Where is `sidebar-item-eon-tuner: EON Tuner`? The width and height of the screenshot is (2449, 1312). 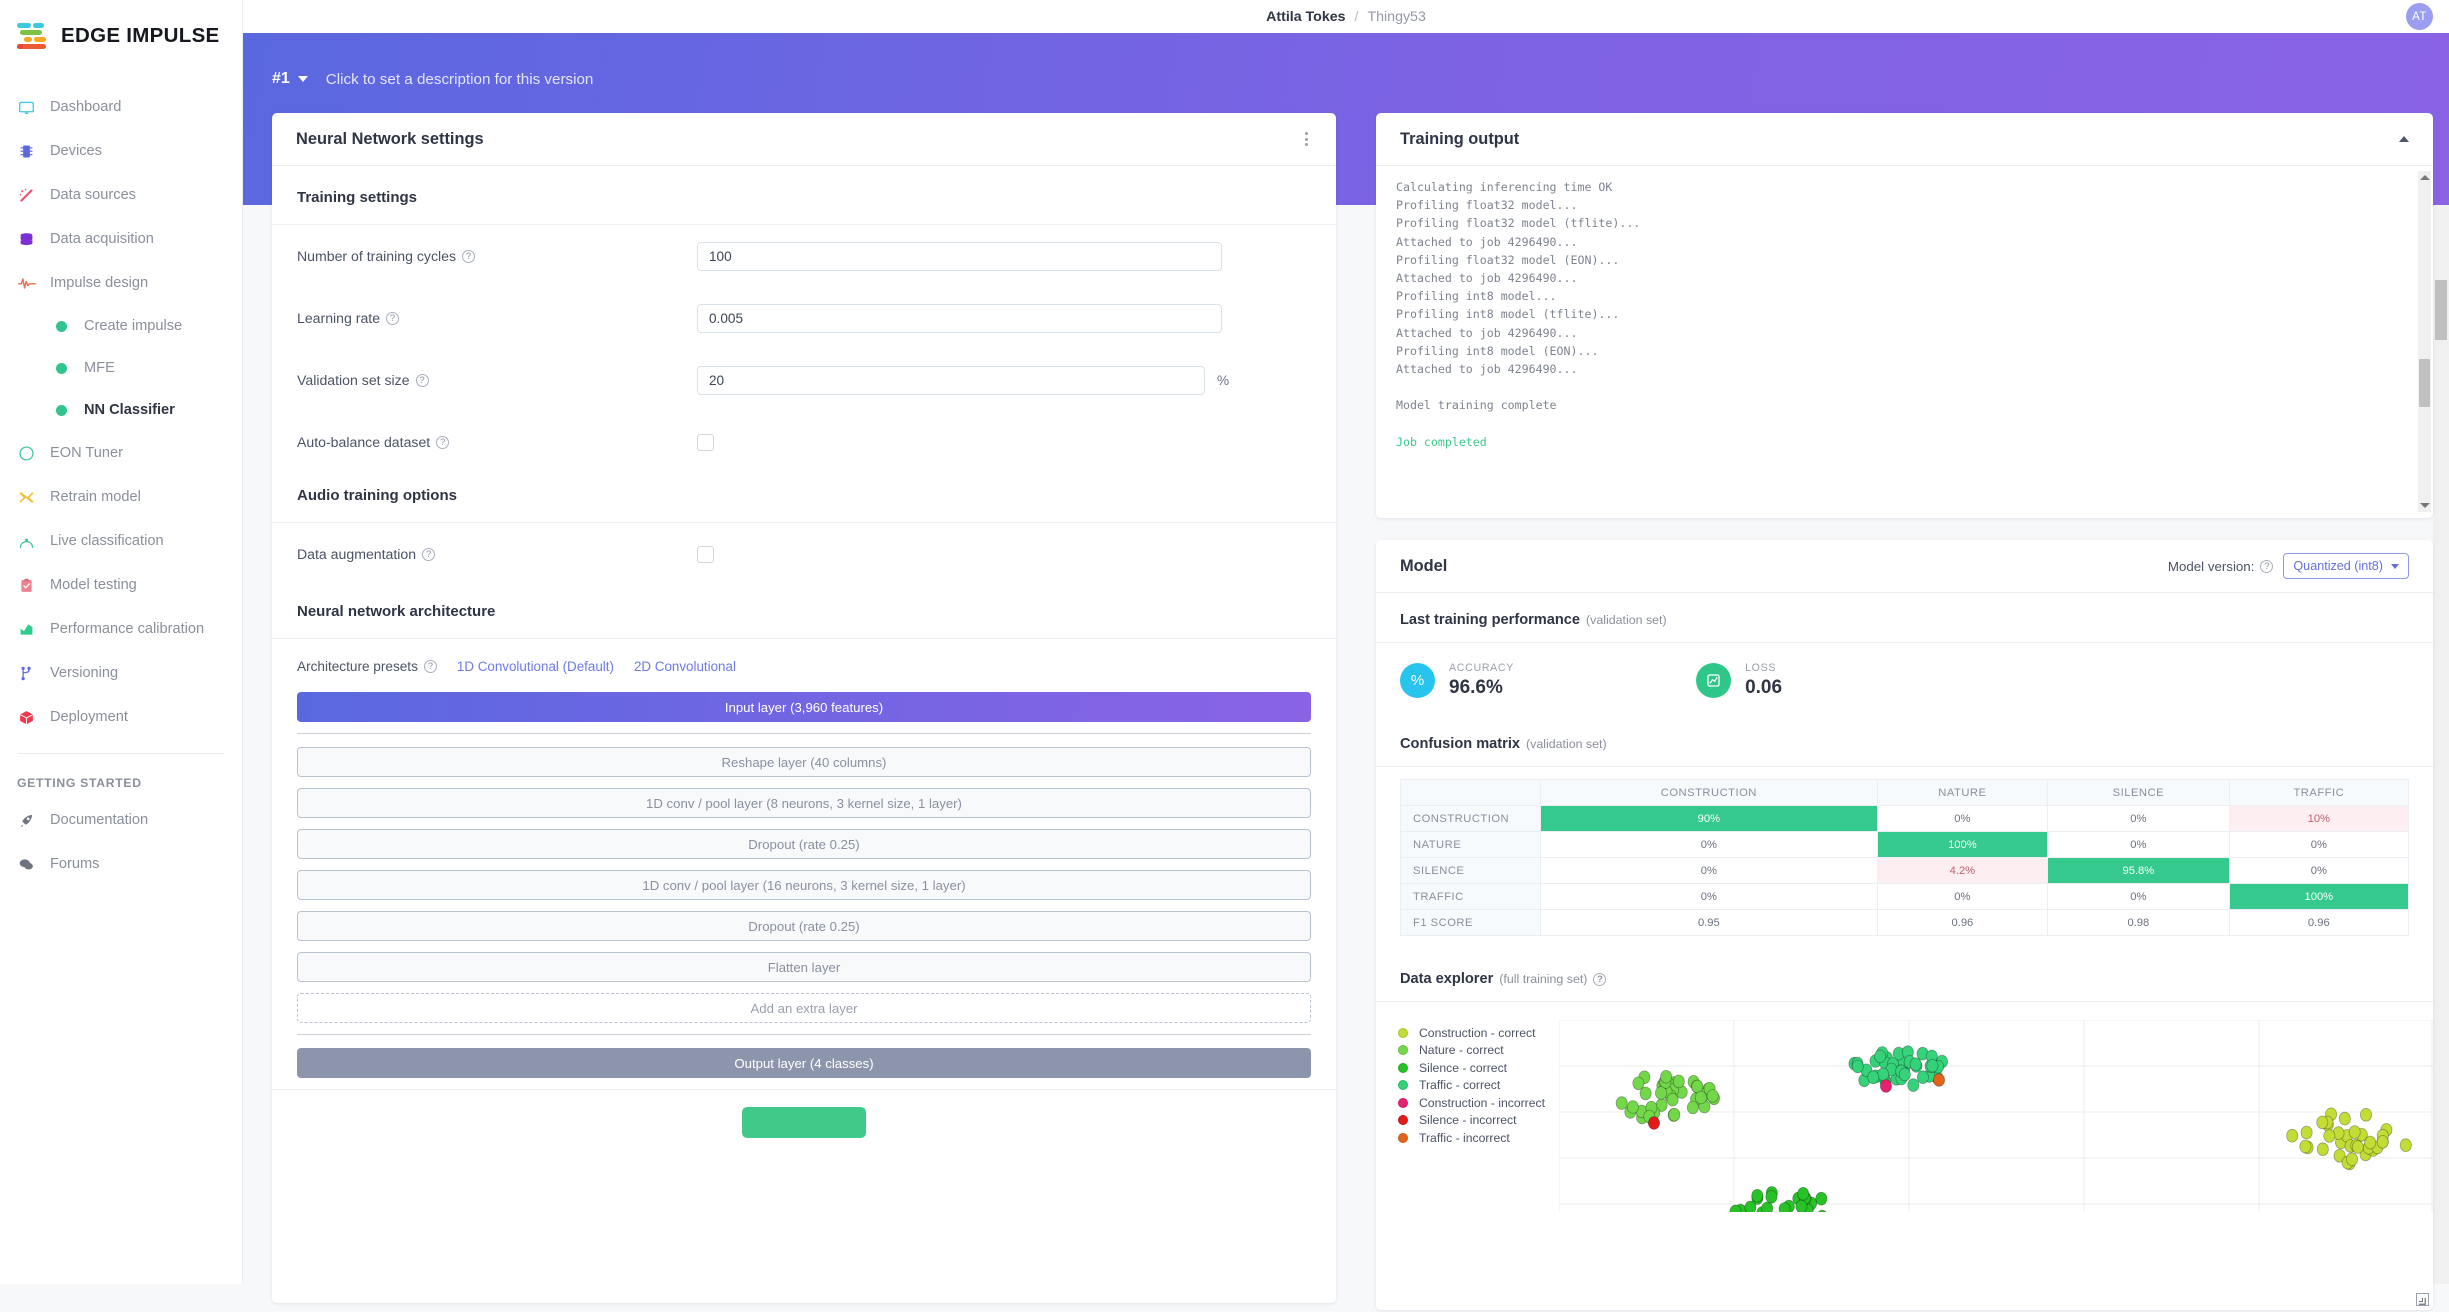
sidebar-item-eon-tuner: EON Tuner is located at coordinates (121, 453).